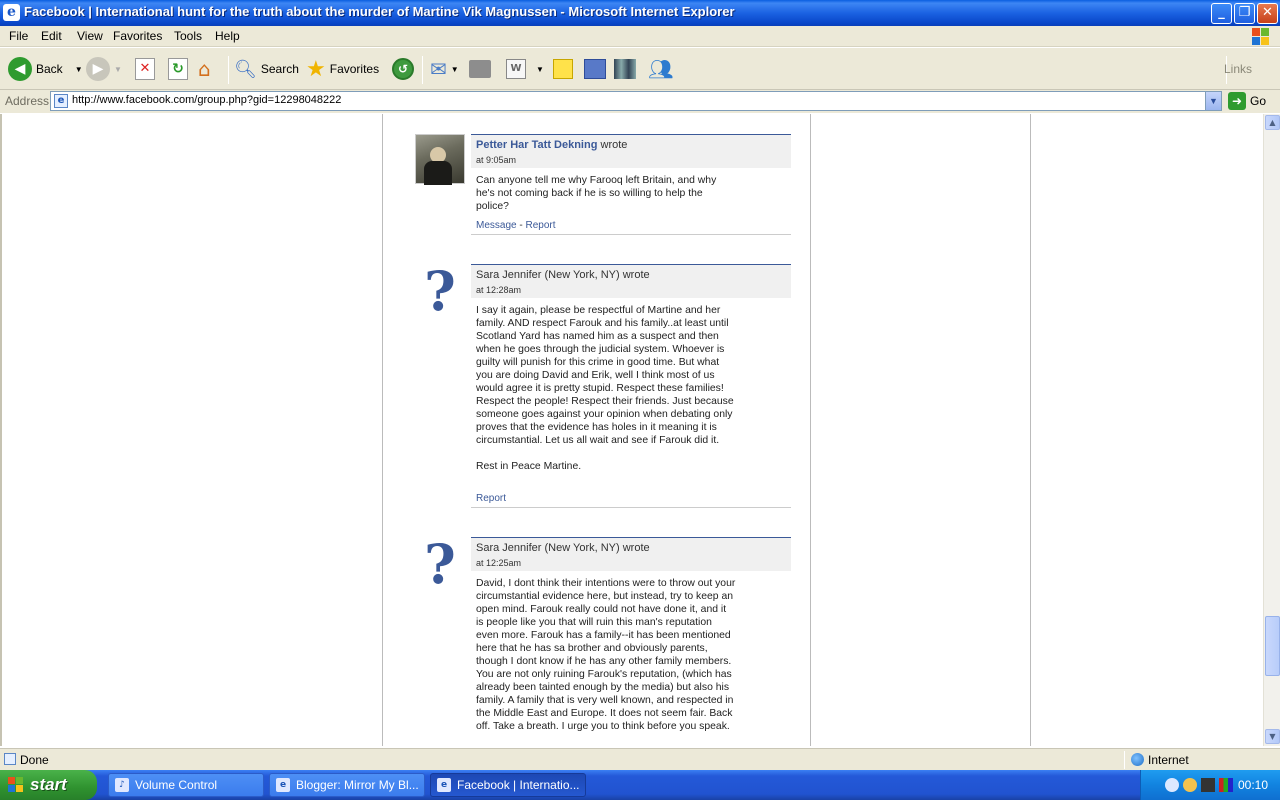 The image size is (1280, 800). I want to click on menu-bar: File Edit View Favorites Tools Help, so click(640, 36).